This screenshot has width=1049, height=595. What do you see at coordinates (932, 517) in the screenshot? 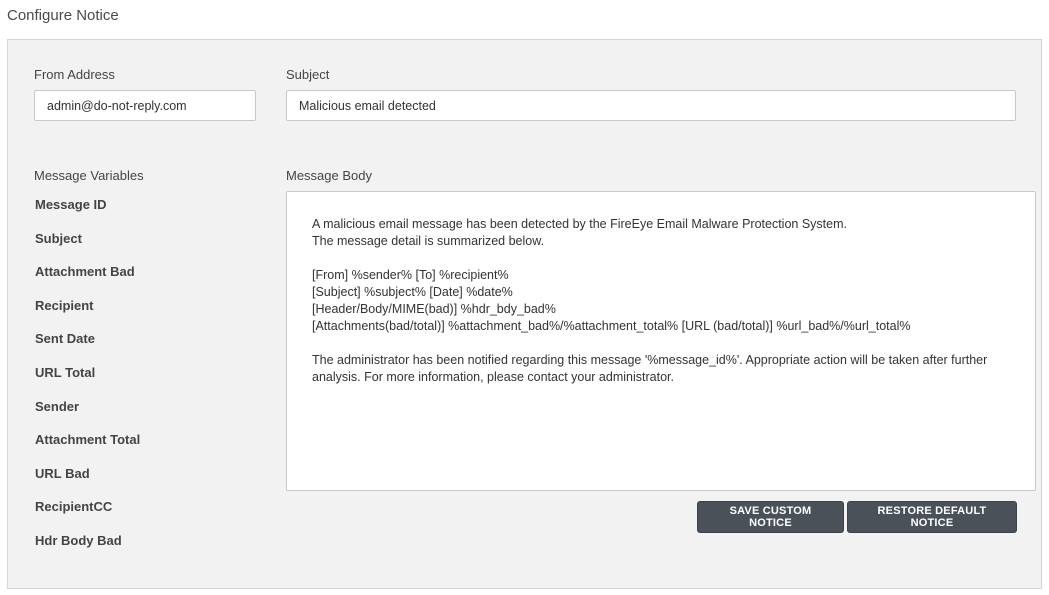
I see `restore-default-notice-button: RESTORE DEFAULT NOTICE` at bounding box center [932, 517].